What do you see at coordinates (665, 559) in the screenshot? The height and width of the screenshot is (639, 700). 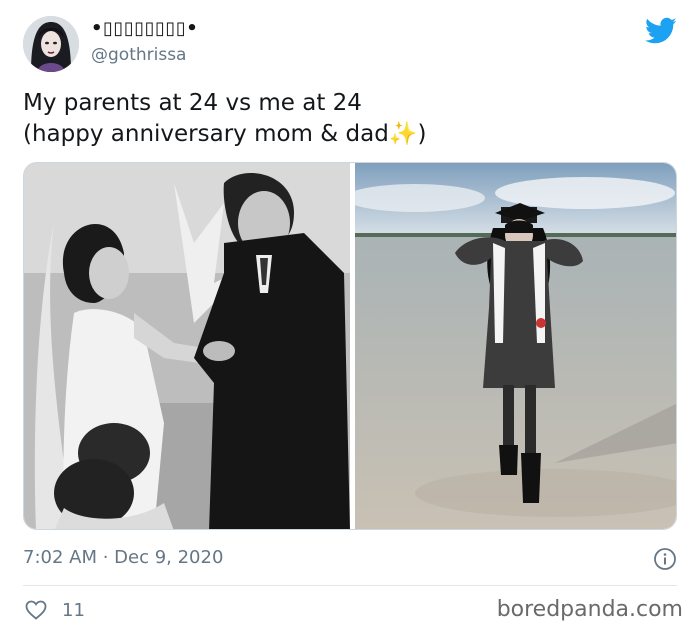 I see `info-icon` at bounding box center [665, 559].